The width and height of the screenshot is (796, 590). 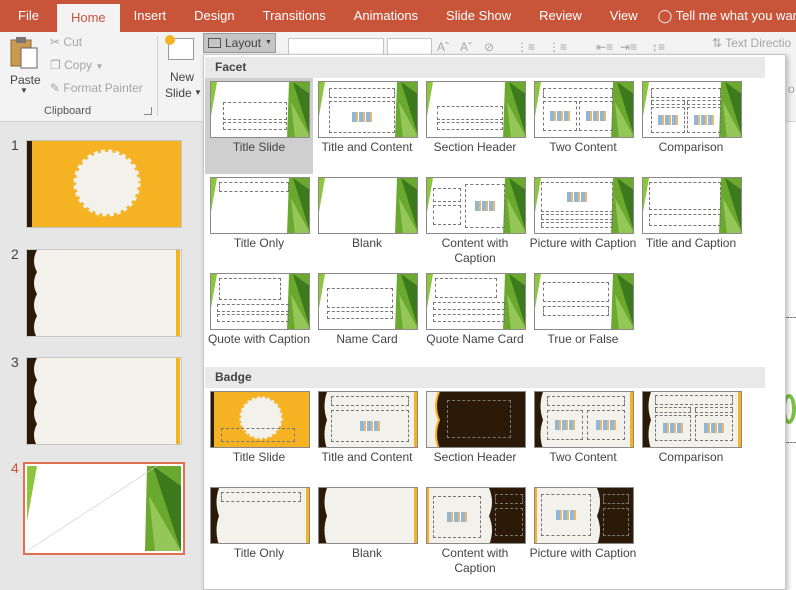 What do you see at coordinates (214, 16) in the screenshot?
I see `tab-design: Design` at bounding box center [214, 16].